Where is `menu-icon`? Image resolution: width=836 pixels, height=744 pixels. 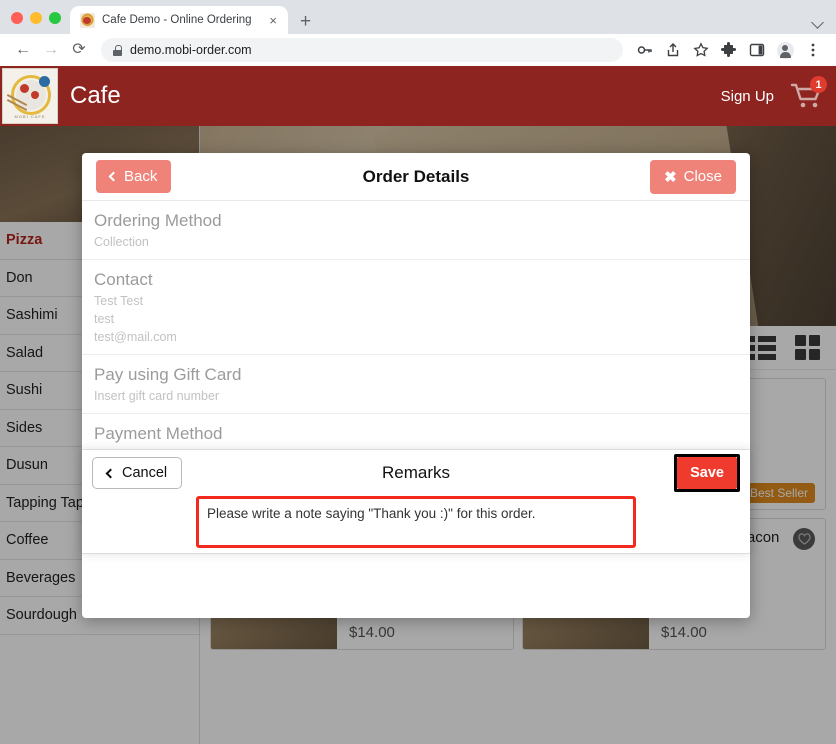 menu-icon is located at coordinates (813, 50).